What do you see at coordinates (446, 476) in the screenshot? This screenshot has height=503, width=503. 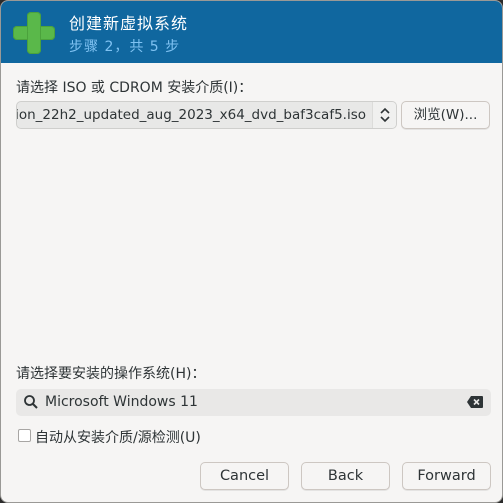 I see `forward-button: Forward` at bounding box center [446, 476].